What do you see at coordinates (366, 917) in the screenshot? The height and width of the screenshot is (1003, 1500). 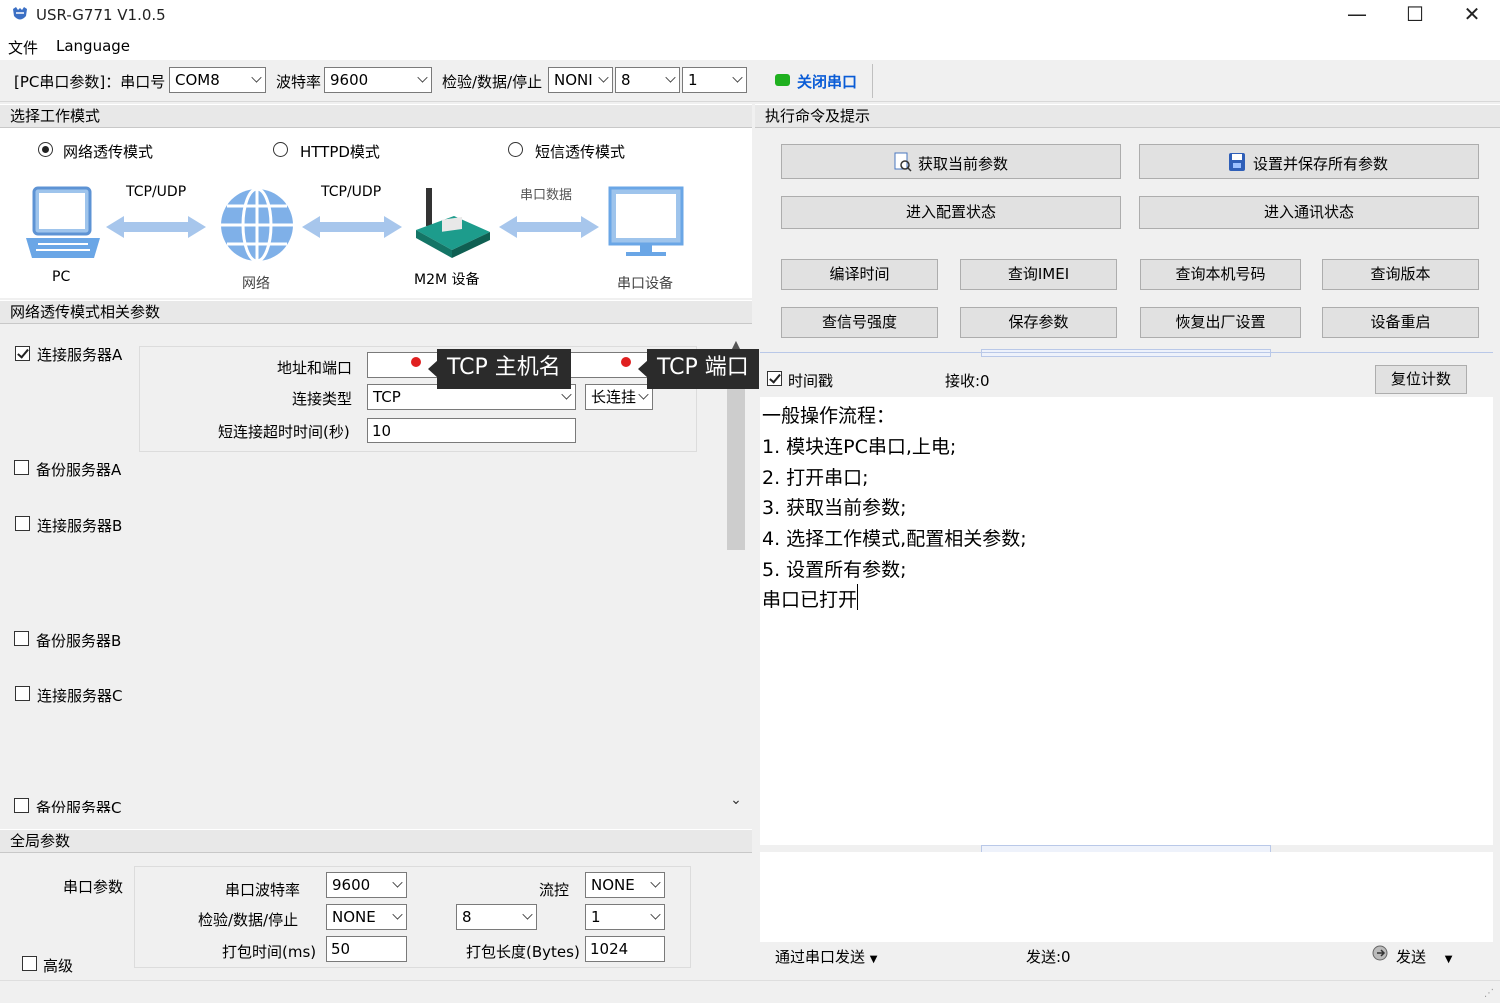 I see `global-parity-select: NONE` at bounding box center [366, 917].